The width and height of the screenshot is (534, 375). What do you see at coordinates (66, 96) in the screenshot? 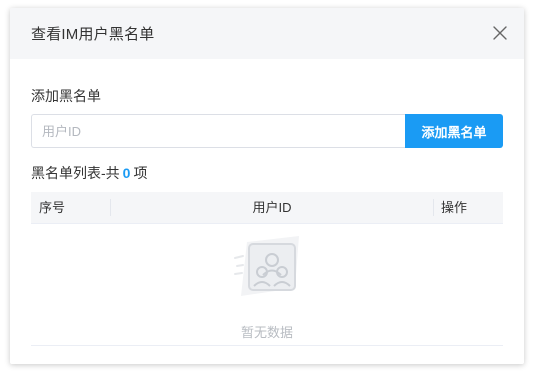
I see `add-blacklist-label: 添加黑名单` at bounding box center [66, 96].